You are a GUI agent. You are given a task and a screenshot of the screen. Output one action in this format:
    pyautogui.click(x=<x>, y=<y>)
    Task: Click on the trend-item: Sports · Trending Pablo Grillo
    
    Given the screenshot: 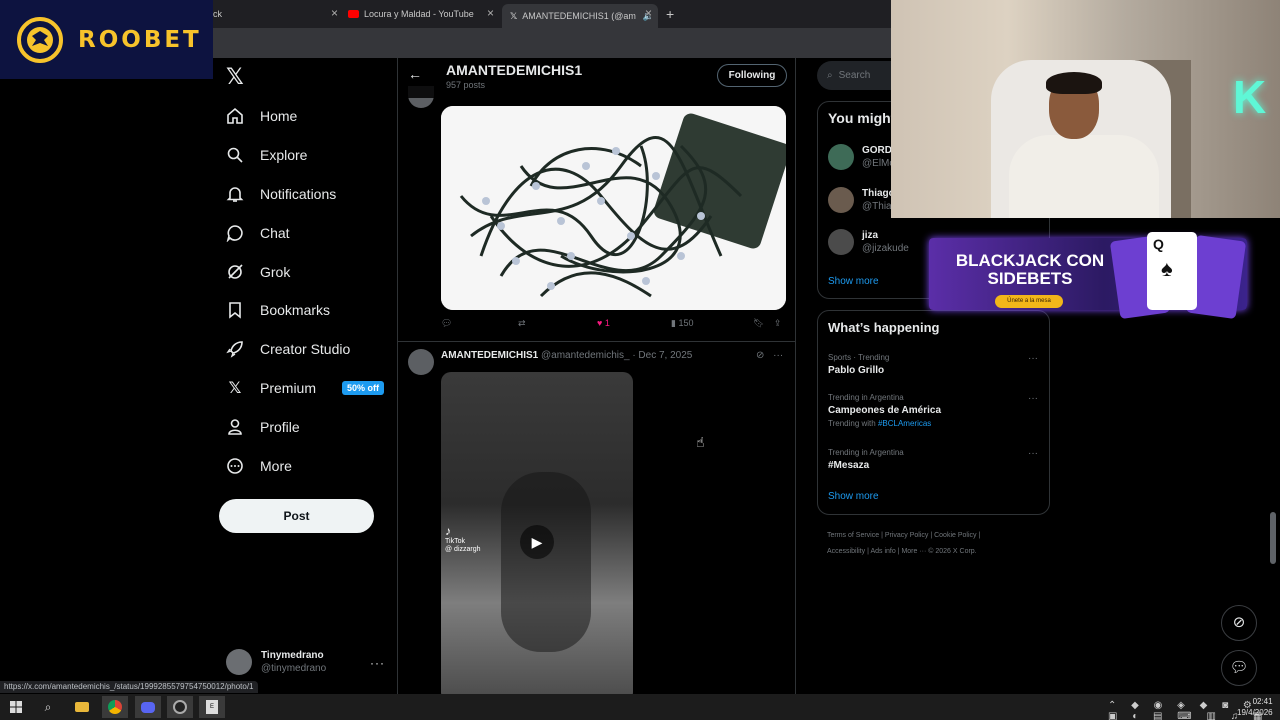 What is the action you would take?
    pyautogui.click(x=858, y=364)
    